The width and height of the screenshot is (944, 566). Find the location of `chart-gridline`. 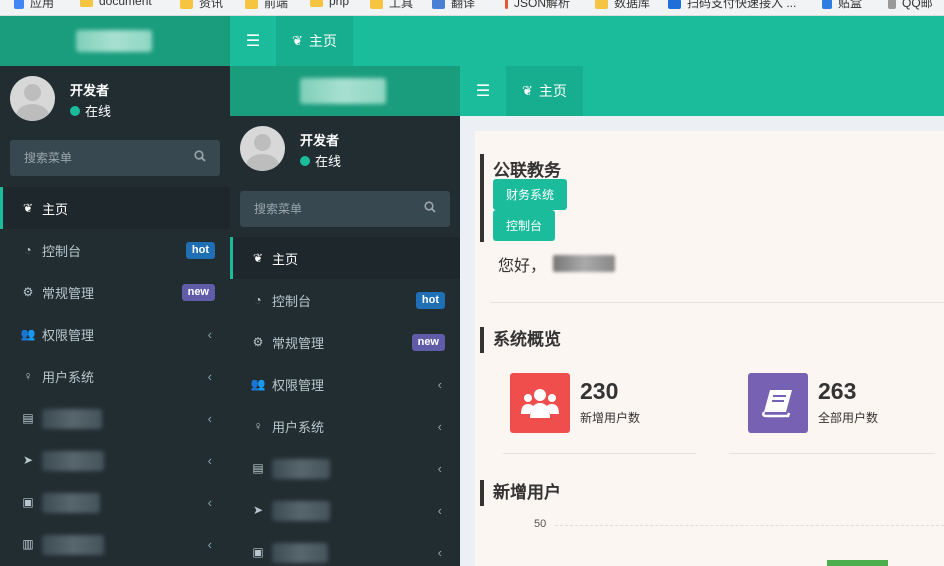

chart-gridline is located at coordinates (749, 525).